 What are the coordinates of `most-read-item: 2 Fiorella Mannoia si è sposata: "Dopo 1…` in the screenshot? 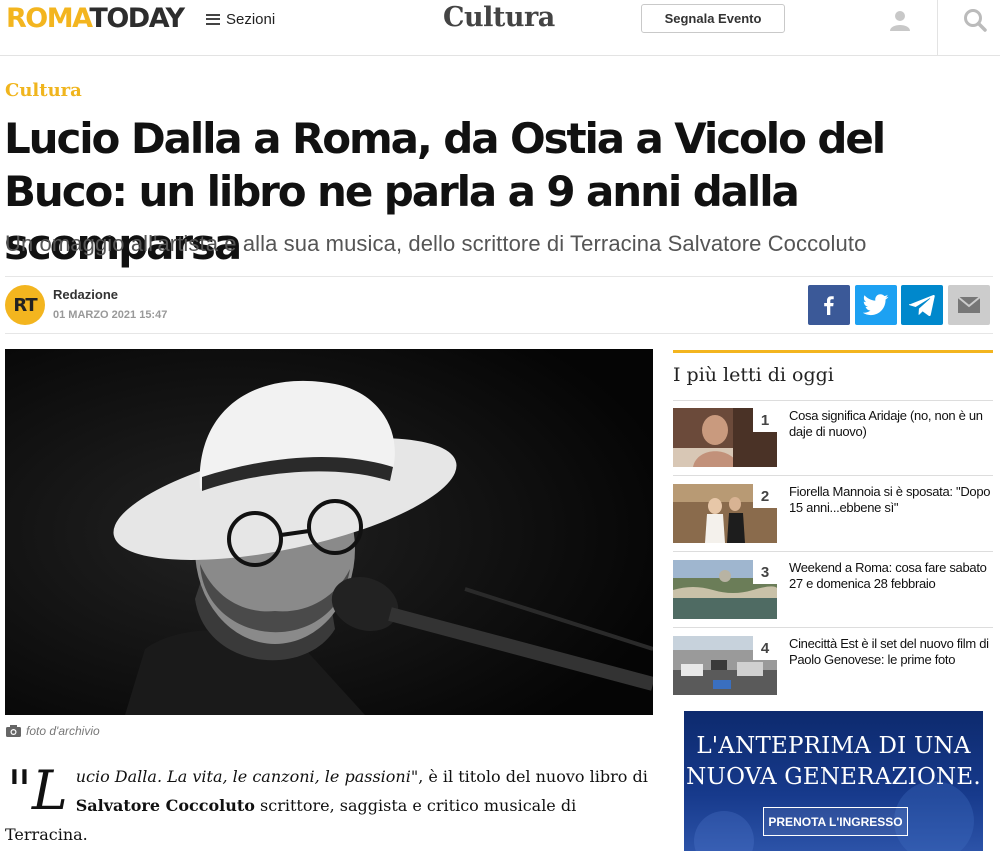 It's located at (833, 515).